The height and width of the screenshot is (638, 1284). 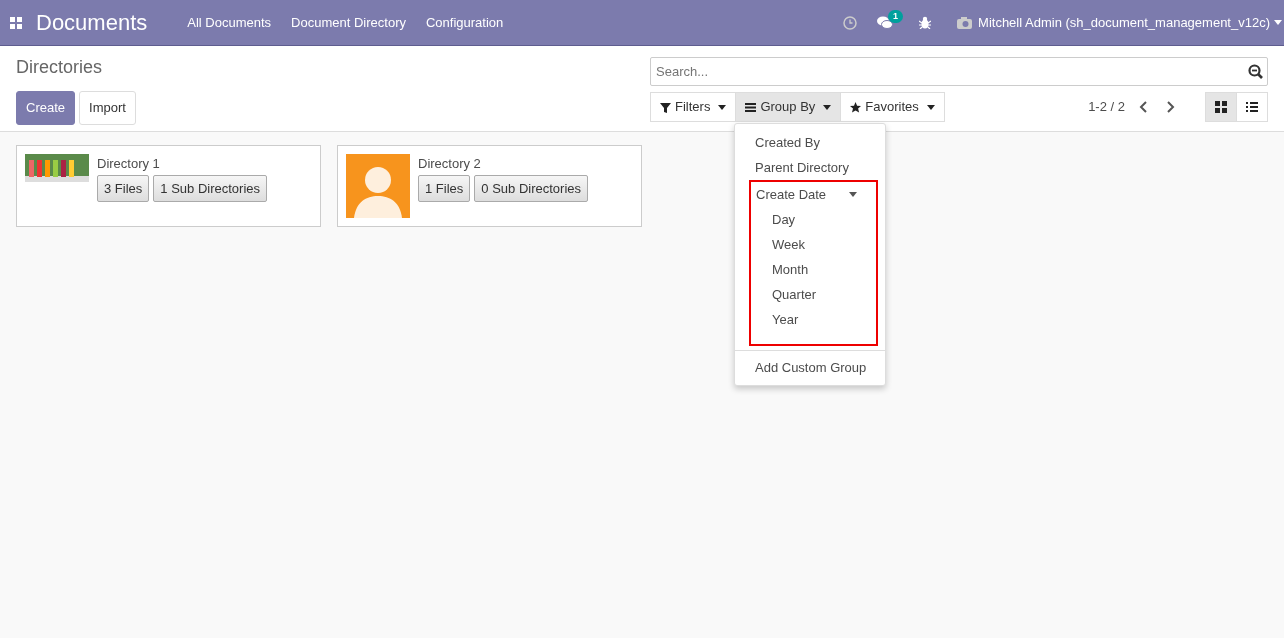 What do you see at coordinates (1124, 22) in the screenshot?
I see `user-menu: Mitchell Admin (sh_document_management_v12c)` at bounding box center [1124, 22].